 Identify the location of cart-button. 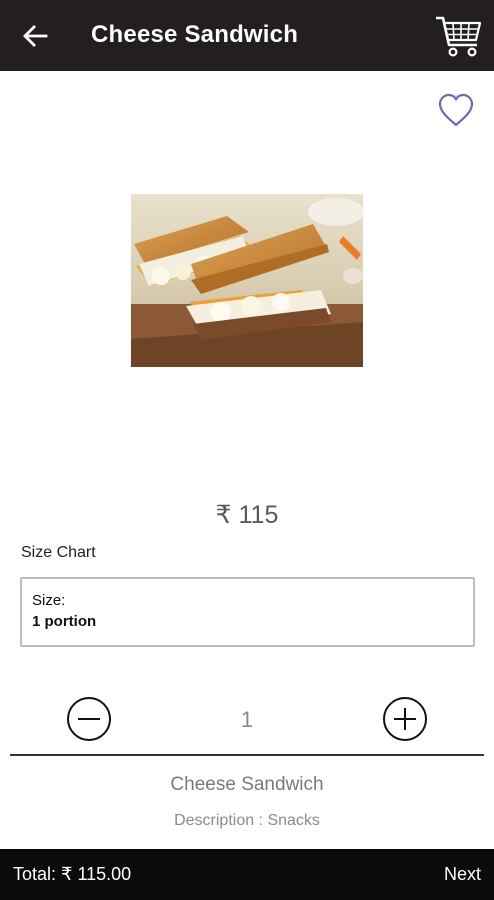
(459, 36).